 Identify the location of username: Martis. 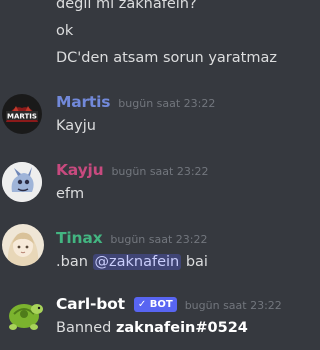
(83, 102).